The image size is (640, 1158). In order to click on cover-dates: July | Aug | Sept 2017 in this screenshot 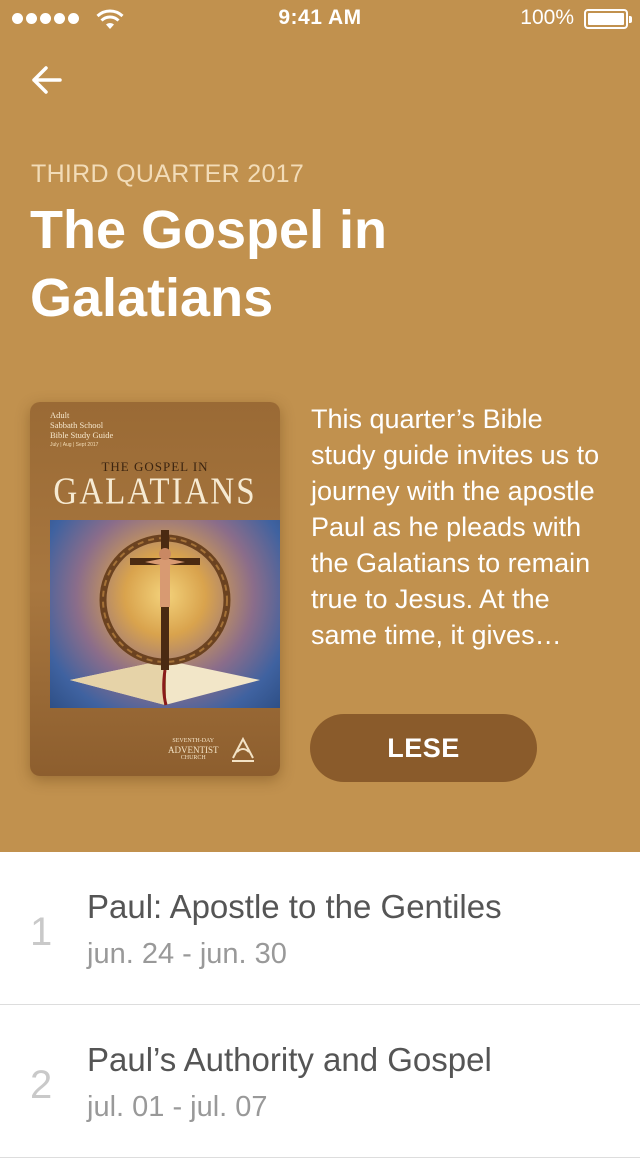, I will do `click(74, 445)`.